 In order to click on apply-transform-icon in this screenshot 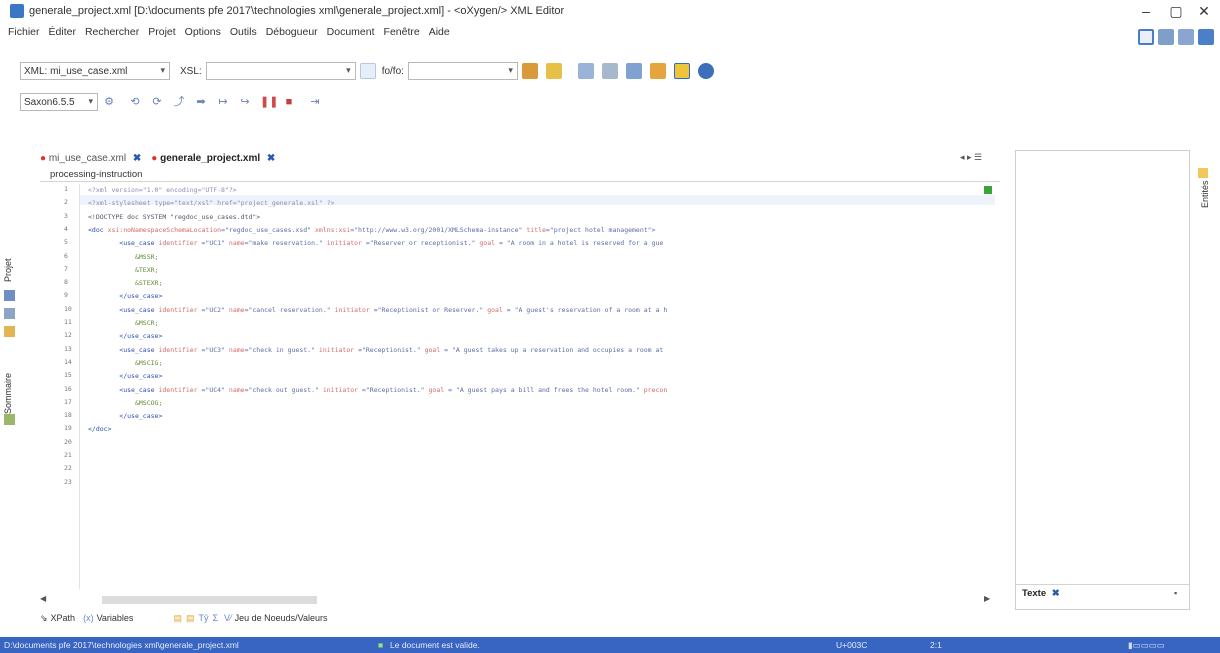, I will do `click(529, 71)`.